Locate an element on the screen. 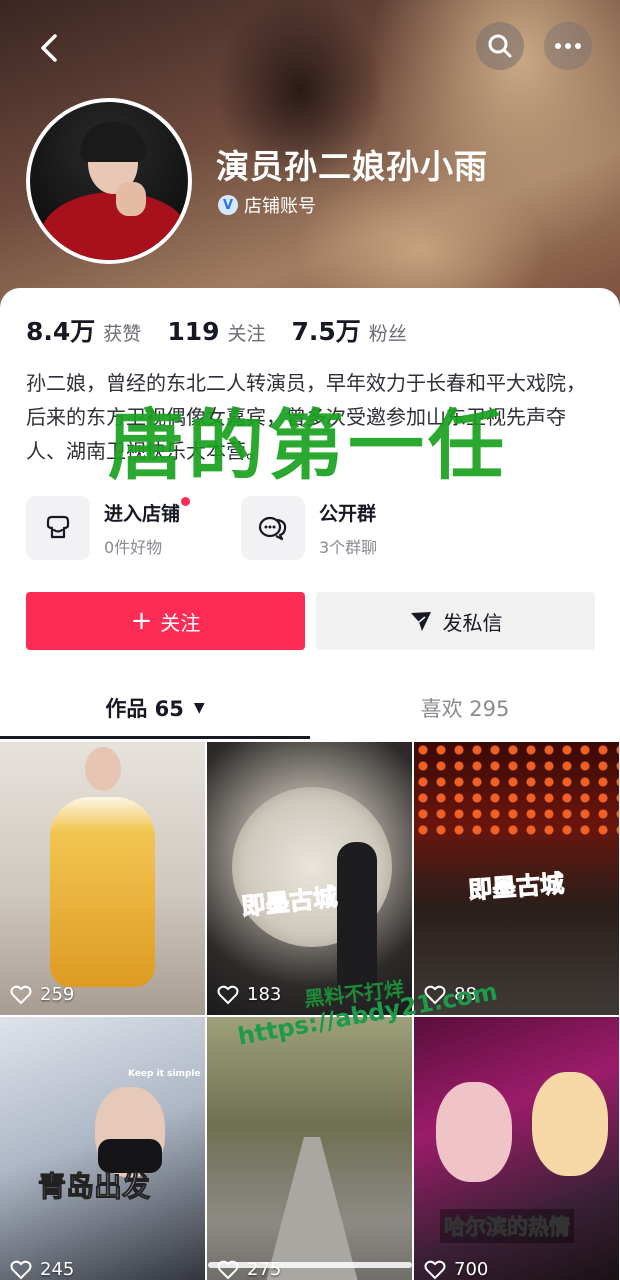 The height and width of the screenshot is (1280, 620). store-subtitle: 0件好物 is located at coordinates (133, 547).